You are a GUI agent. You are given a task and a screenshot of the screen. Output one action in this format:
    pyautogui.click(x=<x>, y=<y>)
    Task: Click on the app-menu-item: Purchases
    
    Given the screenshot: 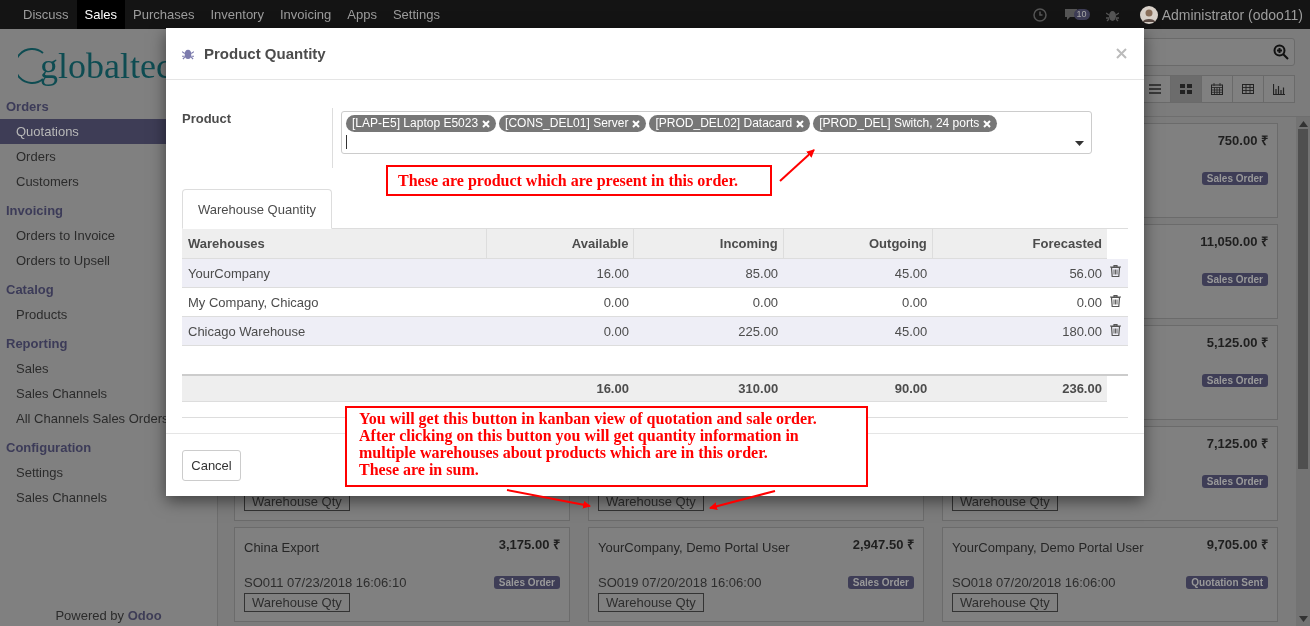 What is the action you would take?
    pyautogui.click(x=164, y=14)
    